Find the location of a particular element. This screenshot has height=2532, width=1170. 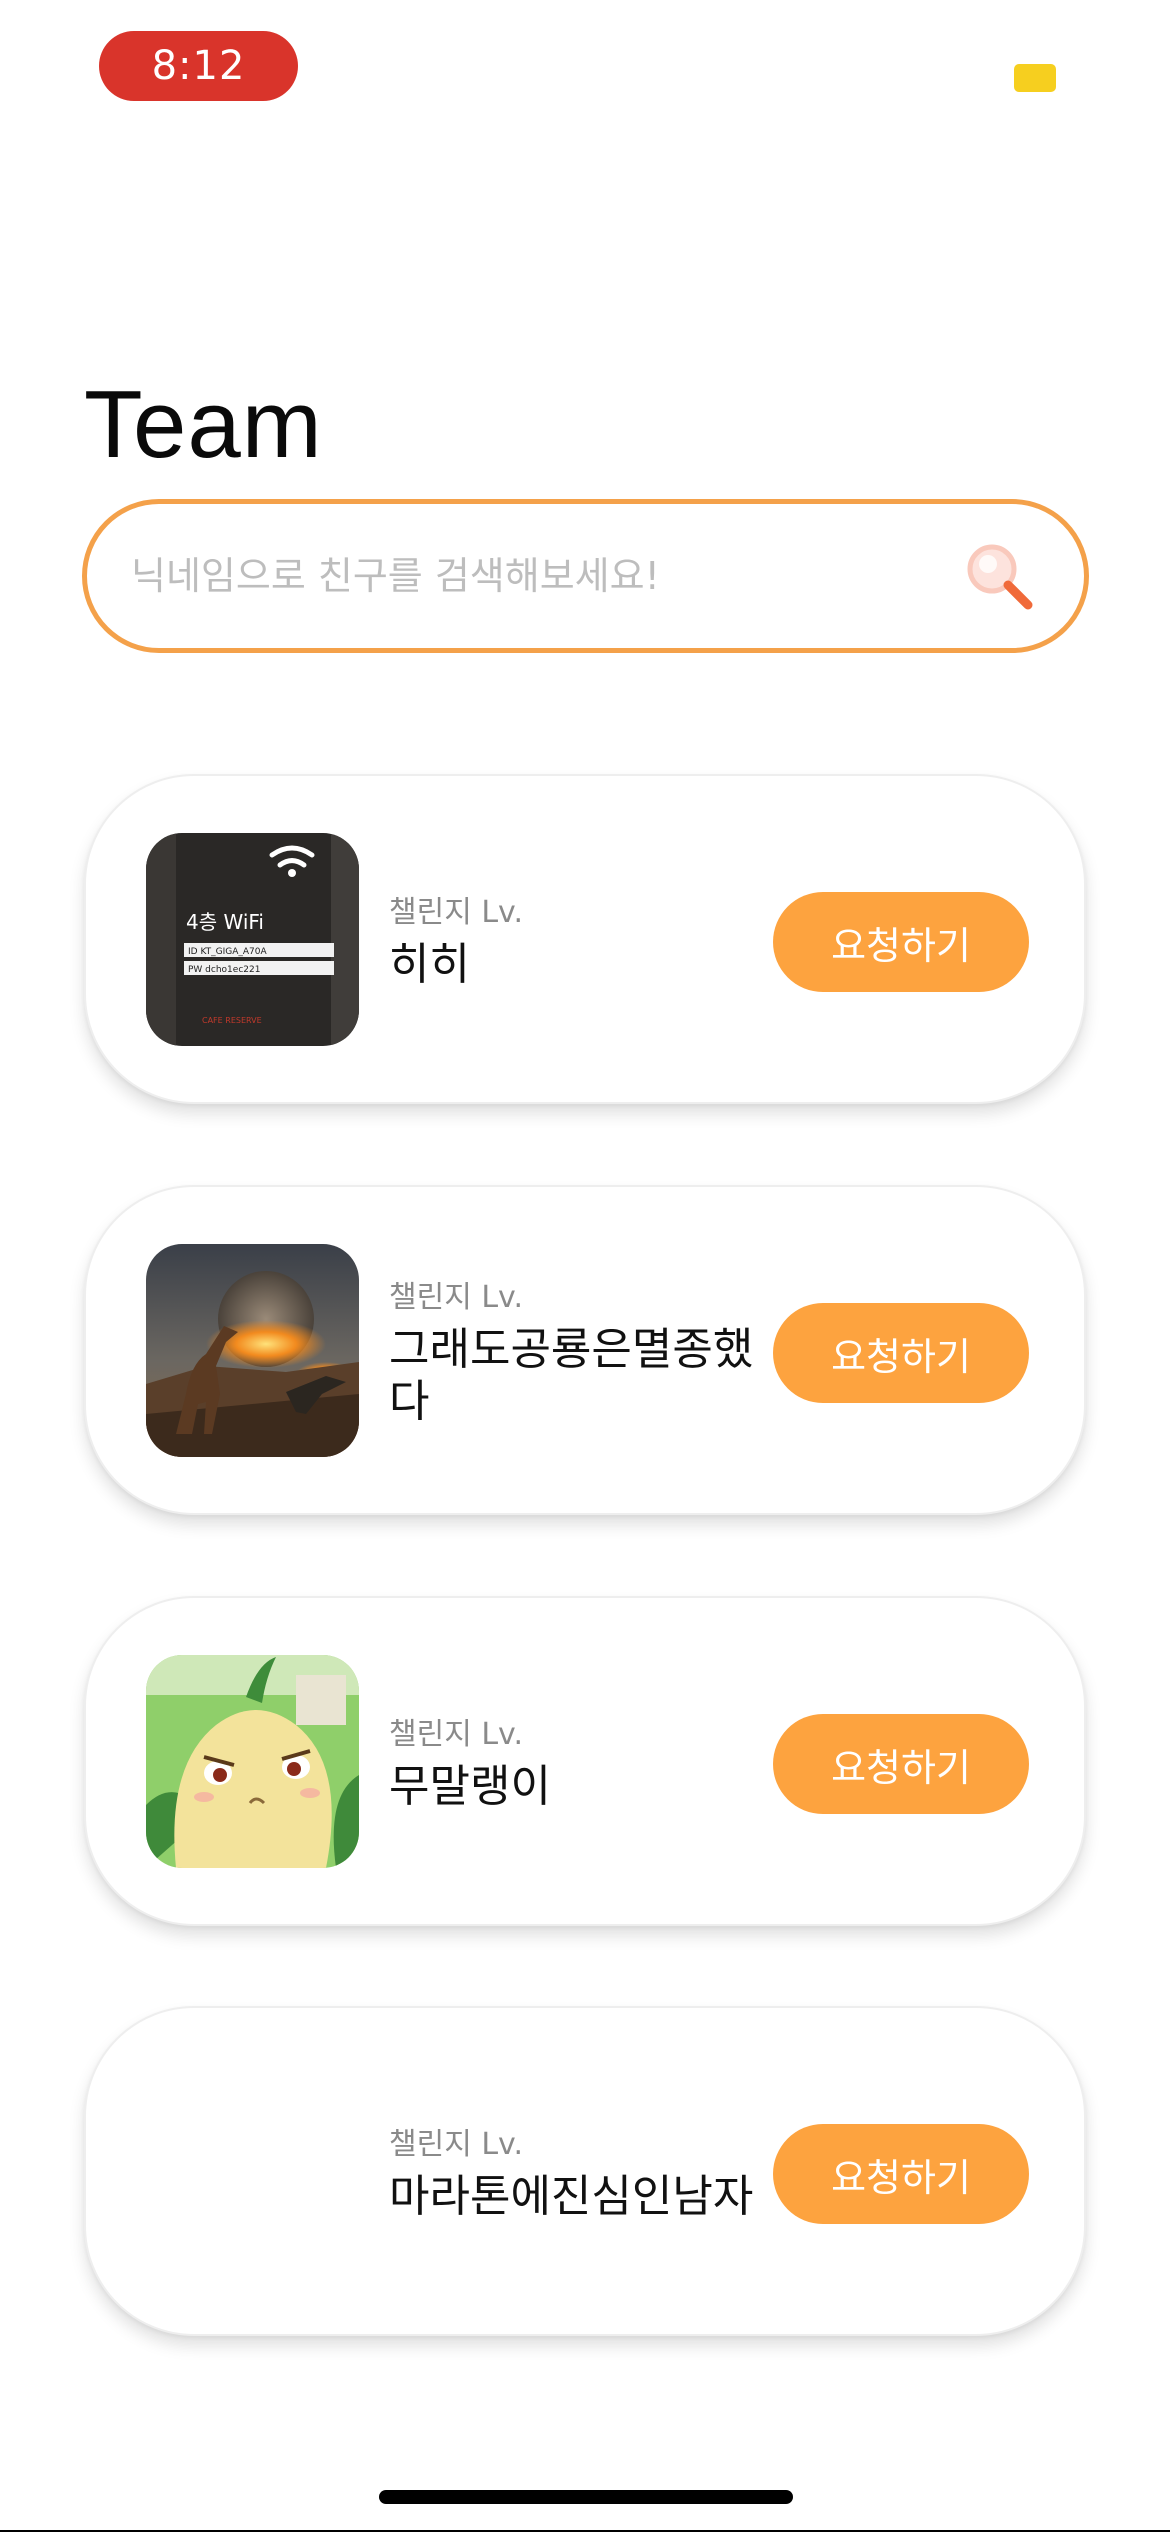

friend-info: 챌린지 Lv. 히히 is located at coordinates (579, 939).